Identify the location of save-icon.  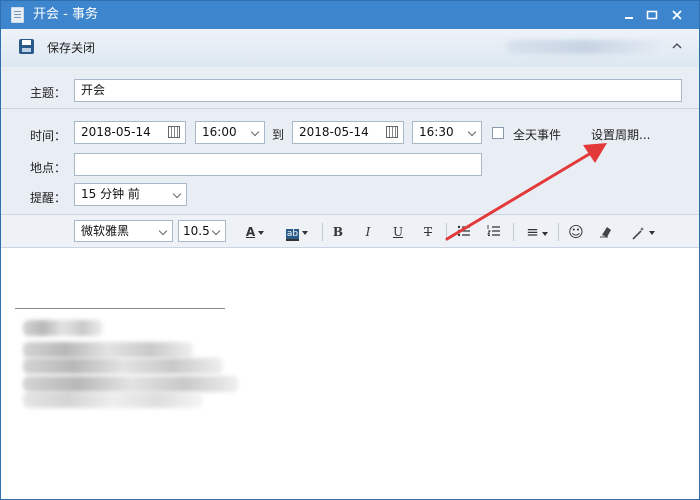
(26, 46).